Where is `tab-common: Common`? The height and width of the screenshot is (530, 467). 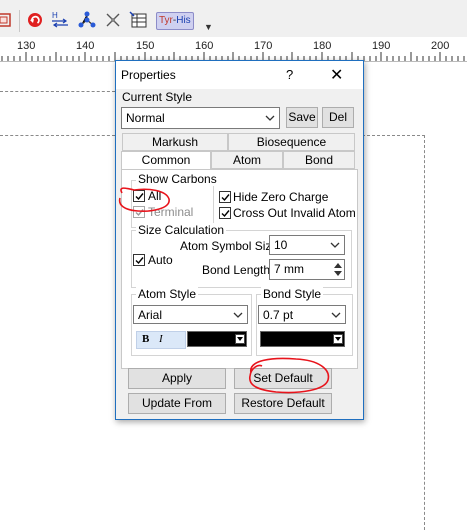
tab-common: Common is located at coordinates (166, 160).